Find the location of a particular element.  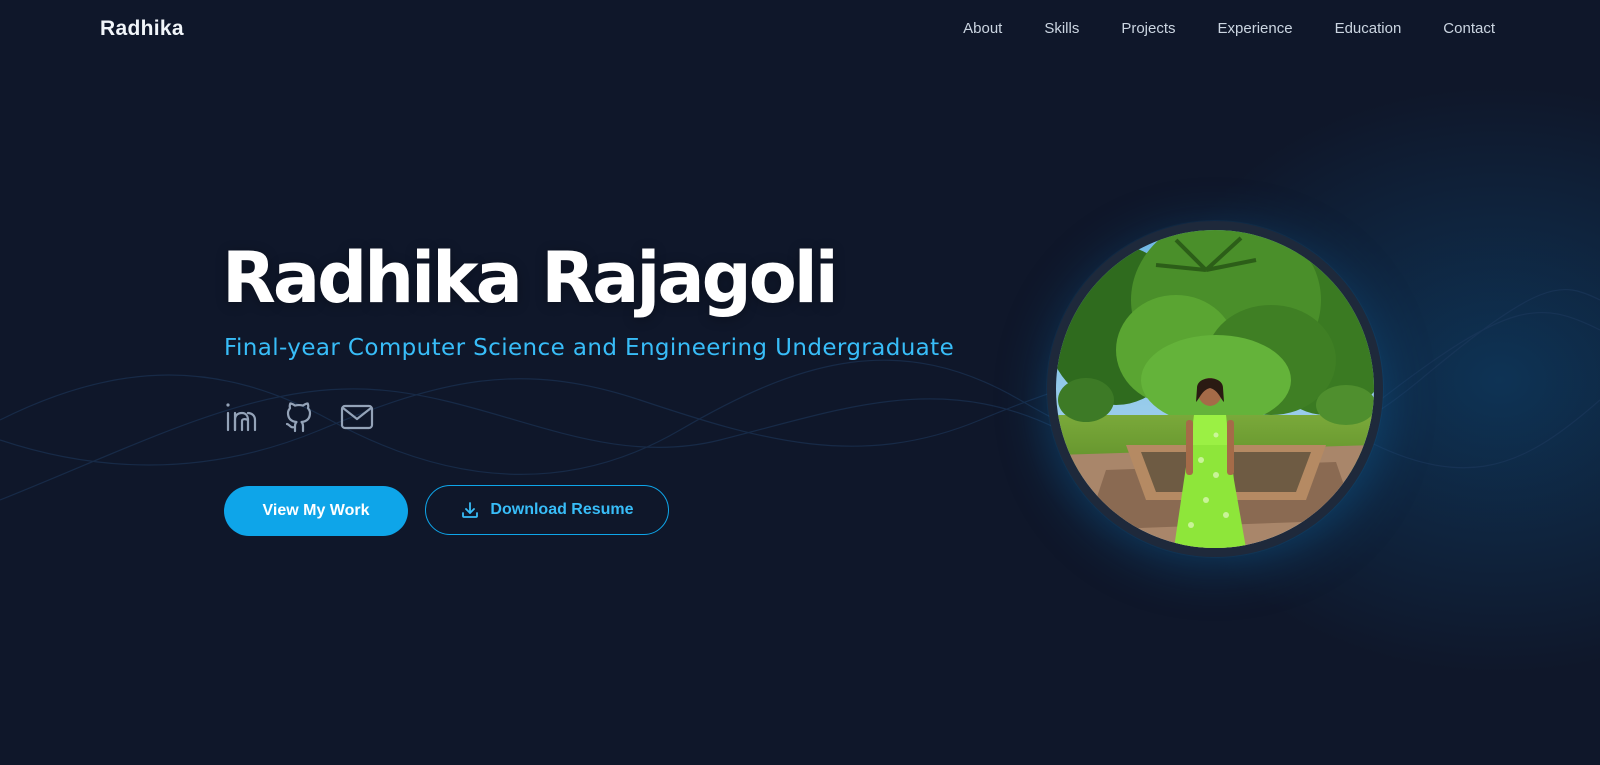

nav-link-education: Education is located at coordinates (1368, 28).